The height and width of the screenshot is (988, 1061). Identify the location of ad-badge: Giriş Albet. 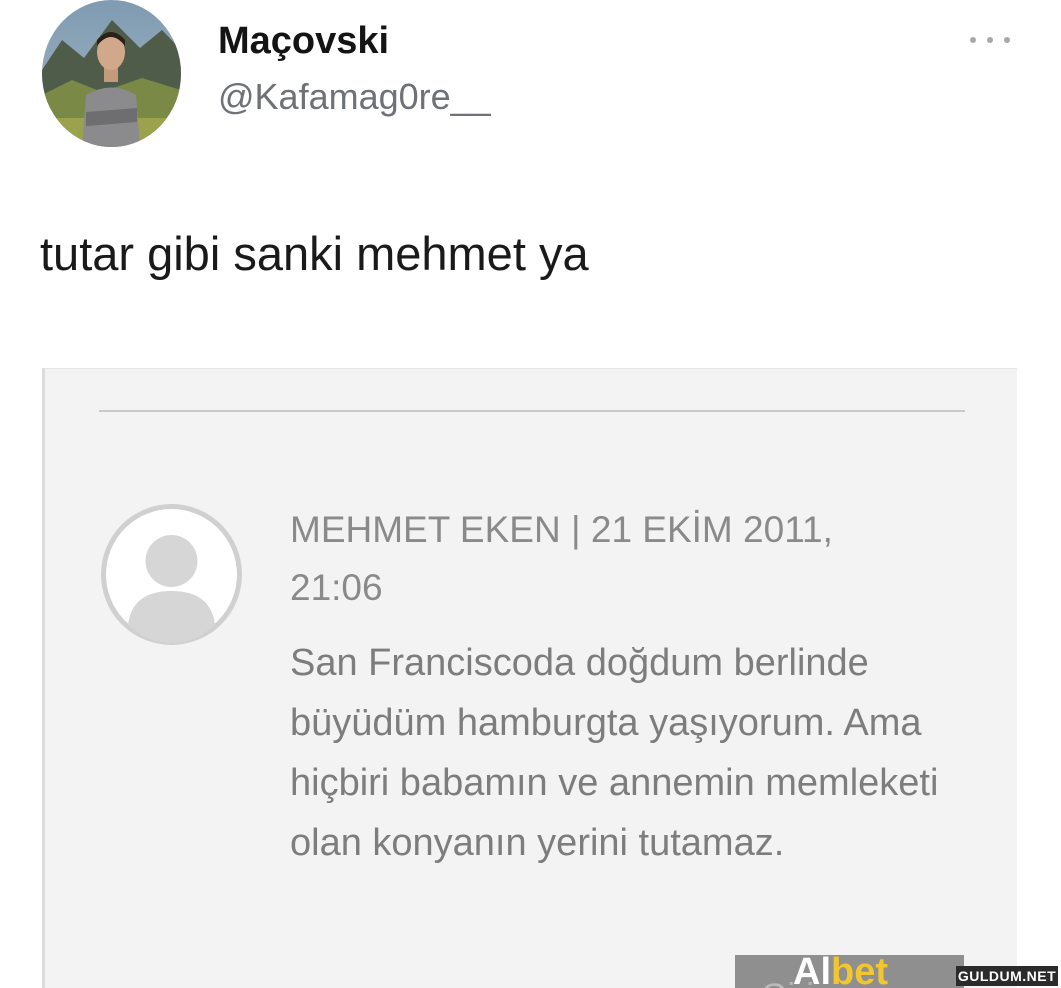
(849, 971).